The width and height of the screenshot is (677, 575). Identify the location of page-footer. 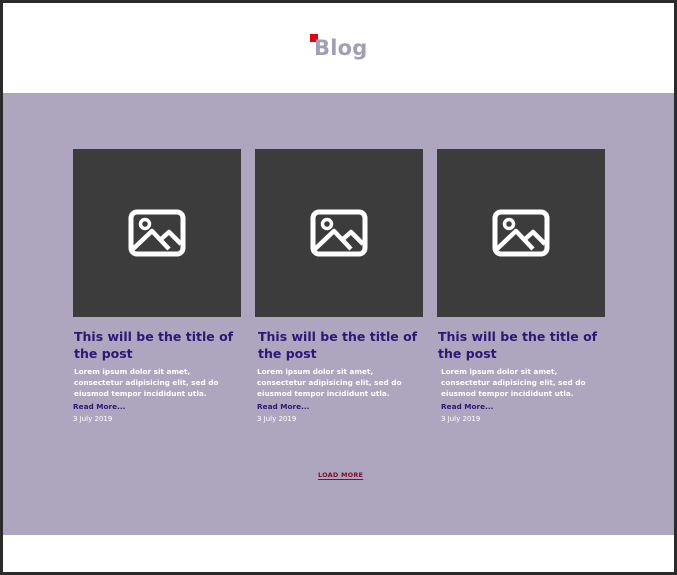
(338, 553).